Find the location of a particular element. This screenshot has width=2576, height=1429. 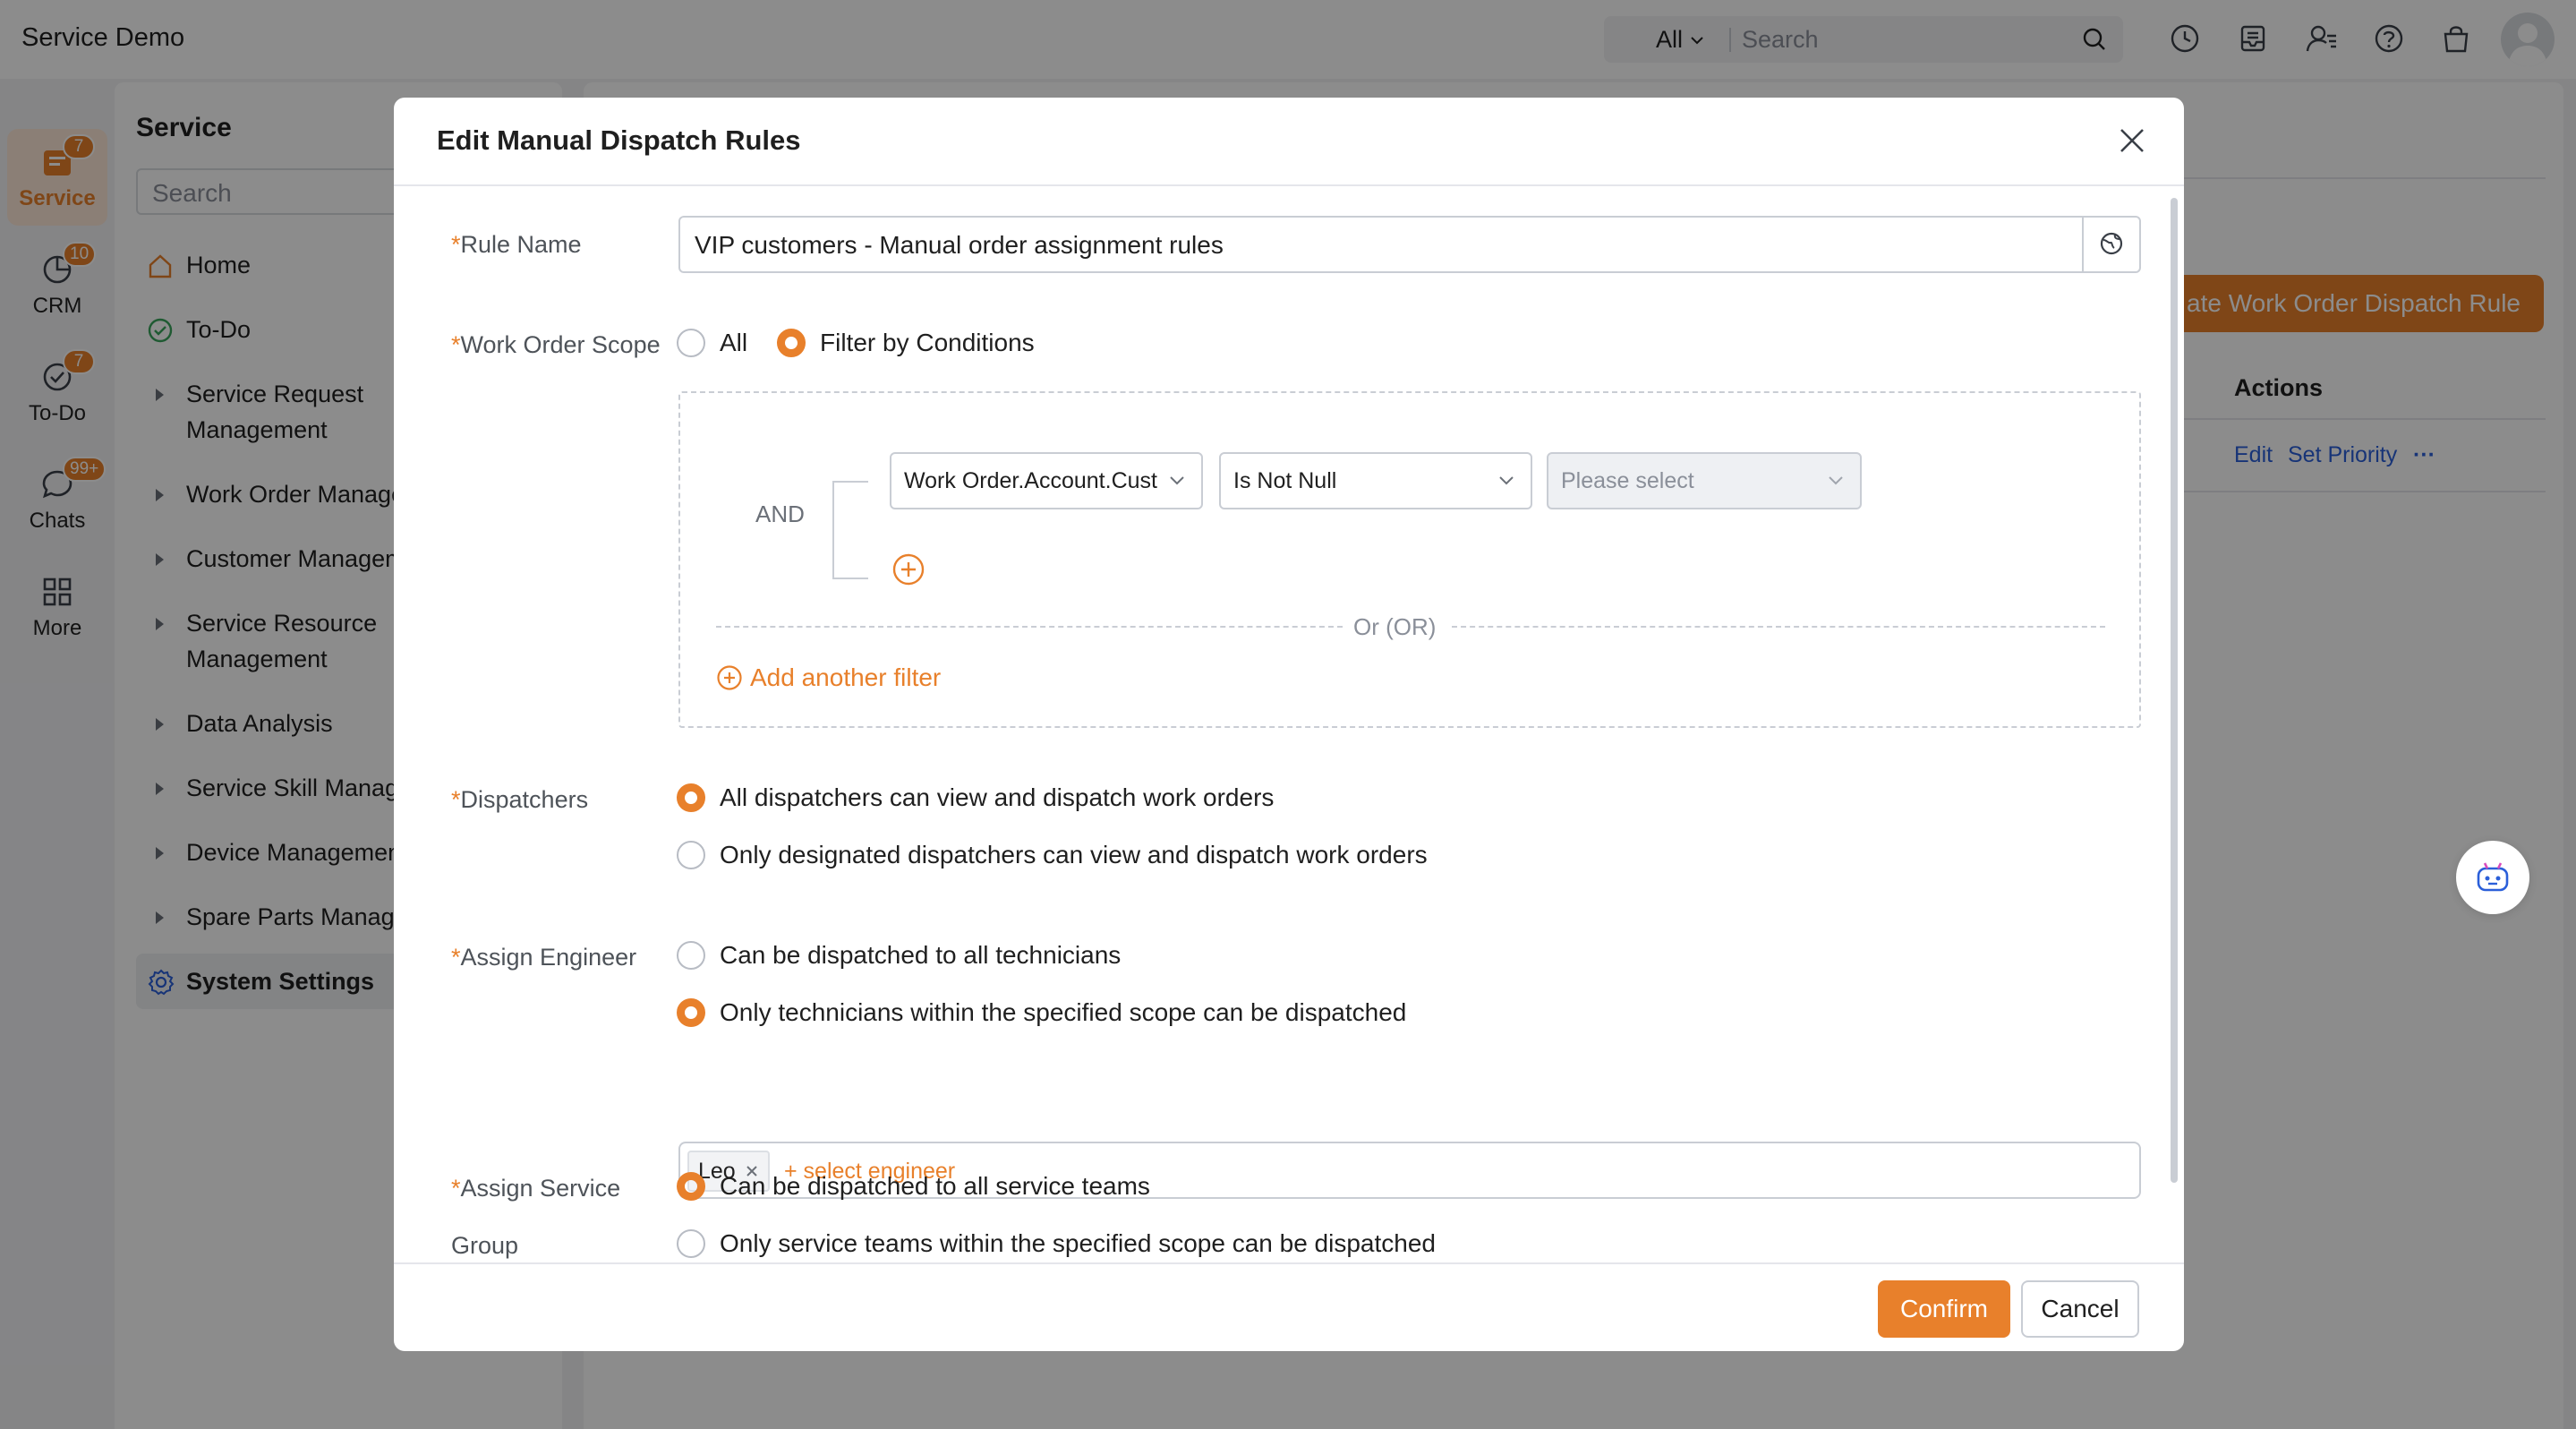

dialog-title: Edit Manual Dispatch Rules is located at coordinates (619, 140).